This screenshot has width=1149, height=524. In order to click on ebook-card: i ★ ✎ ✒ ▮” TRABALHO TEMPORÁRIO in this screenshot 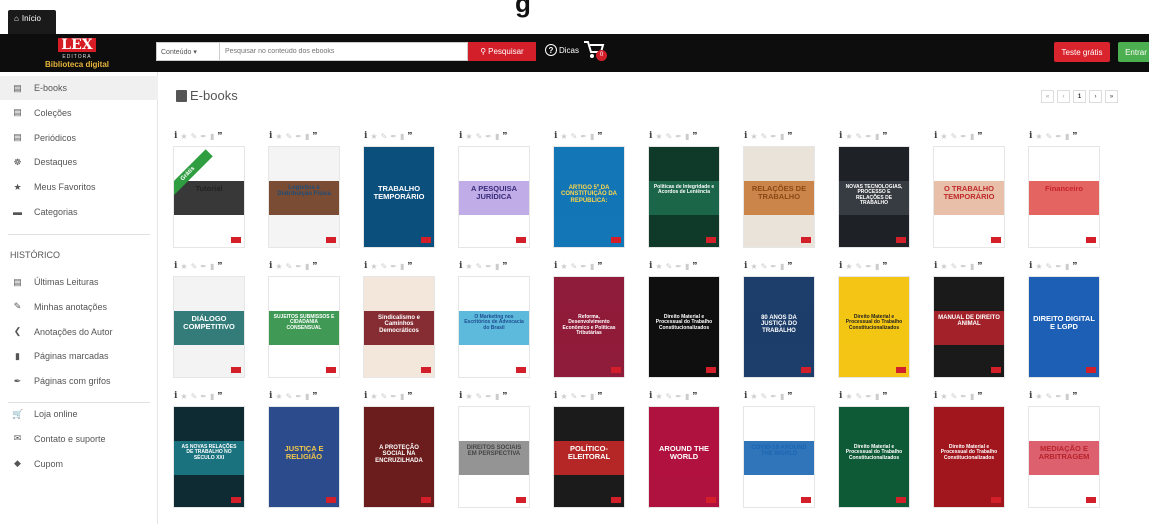, I will do `click(399, 188)`.